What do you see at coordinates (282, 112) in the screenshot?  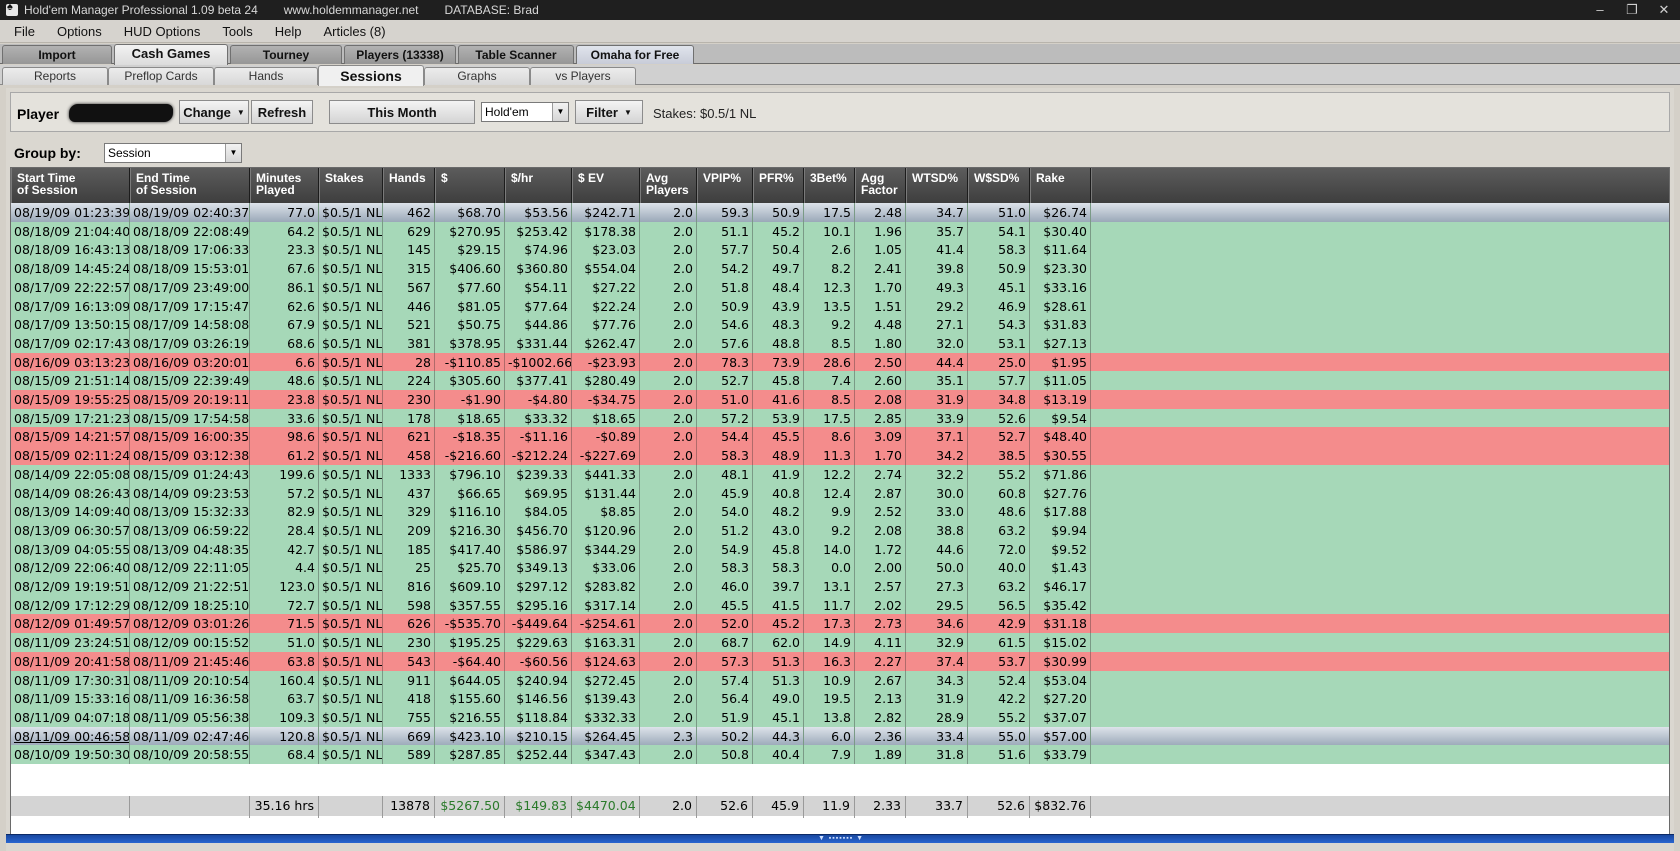 I see `refresh-button: Refresh` at bounding box center [282, 112].